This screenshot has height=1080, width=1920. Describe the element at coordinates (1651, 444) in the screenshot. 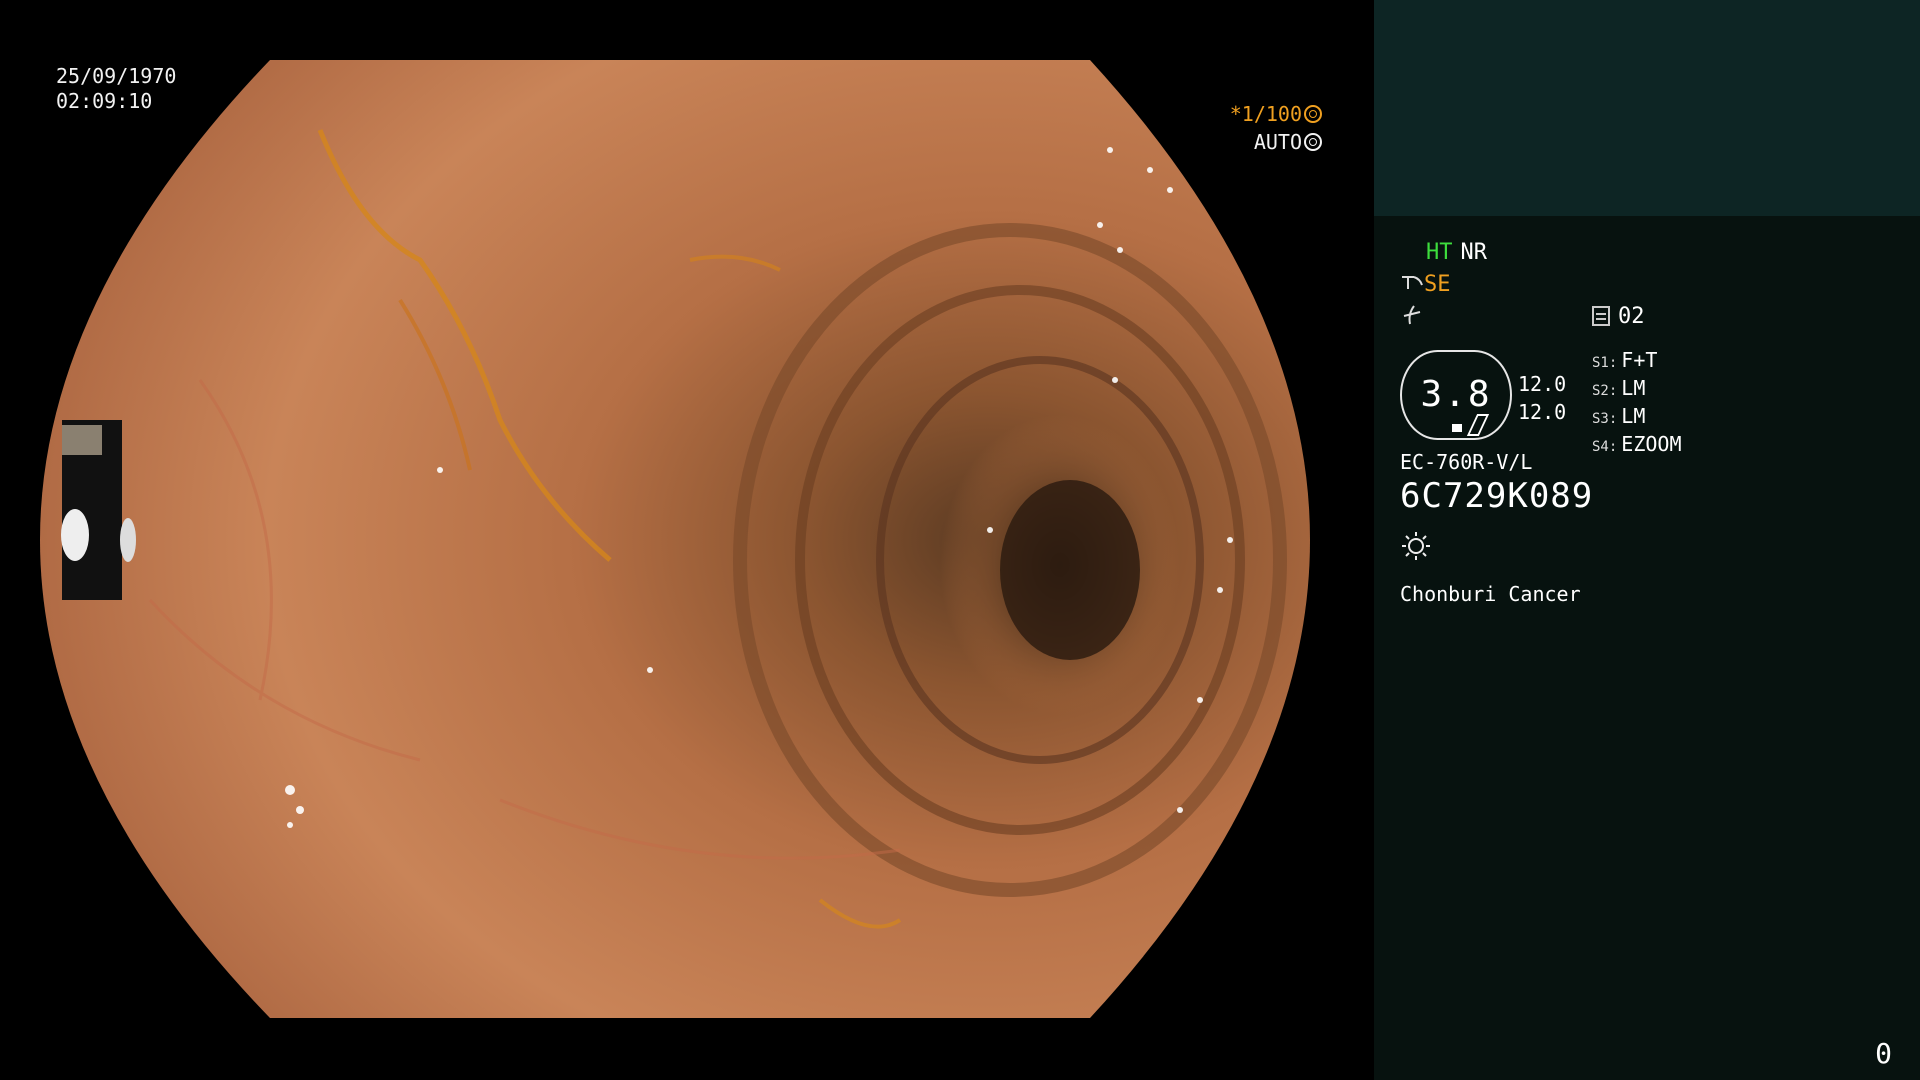

I see `setting-value: EZOOM` at that location.